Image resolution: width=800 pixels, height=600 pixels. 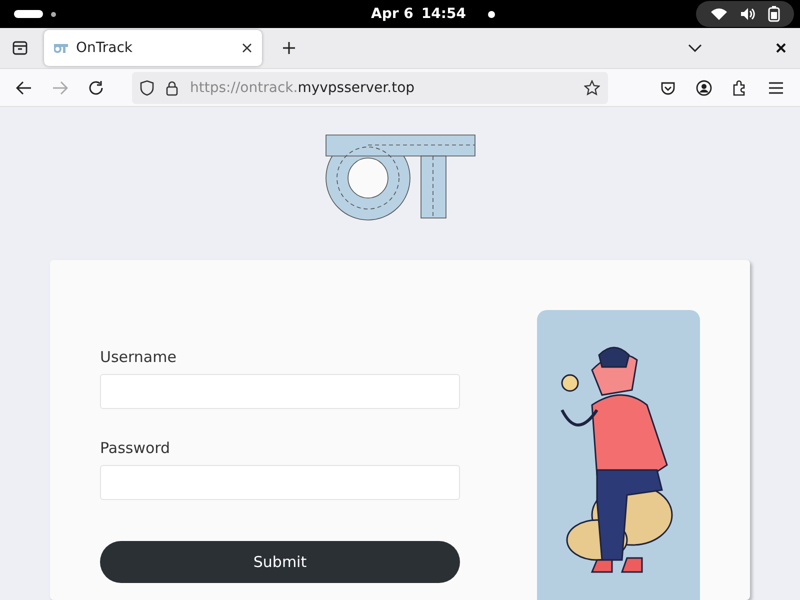 What do you see at coordinates (147, 88) in the screenshot?
I see `shield-icon` at bounding box center [147, 88].